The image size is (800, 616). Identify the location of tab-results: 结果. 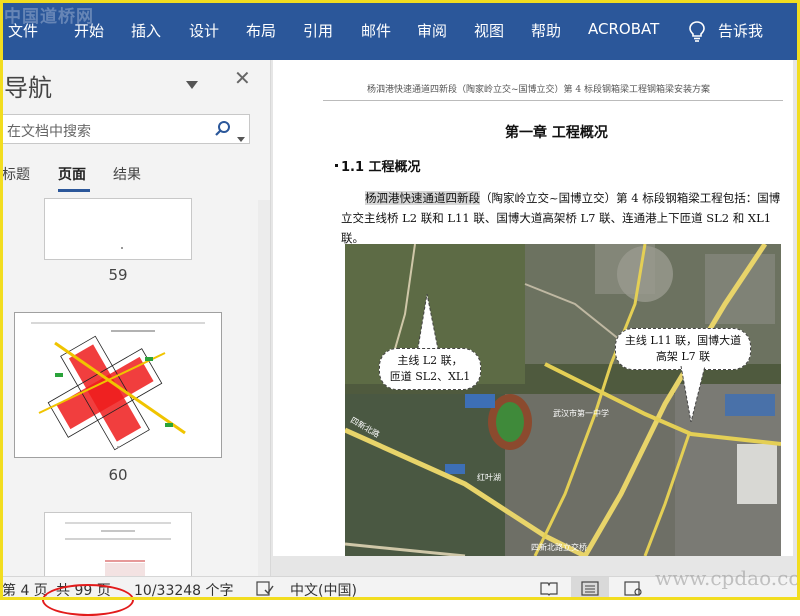
(127, 174).